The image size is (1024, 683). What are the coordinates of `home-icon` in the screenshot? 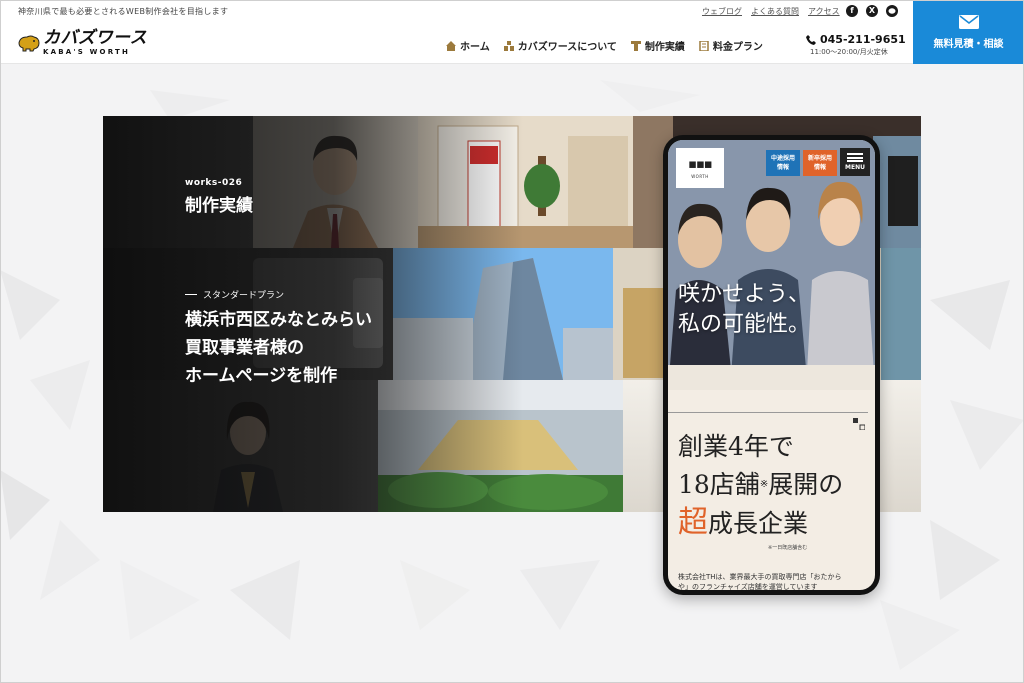 It's located at (451, 45).